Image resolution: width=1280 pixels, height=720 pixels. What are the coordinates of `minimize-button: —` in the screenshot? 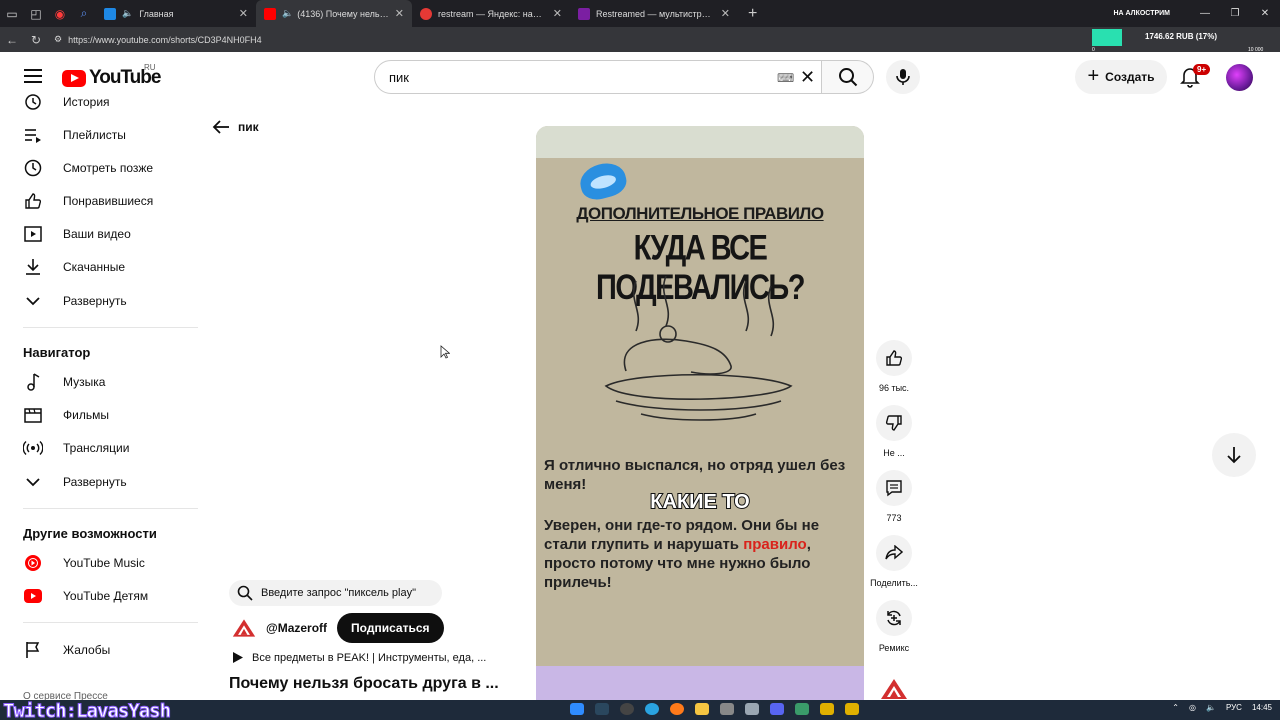 It's located at (1205, 13).